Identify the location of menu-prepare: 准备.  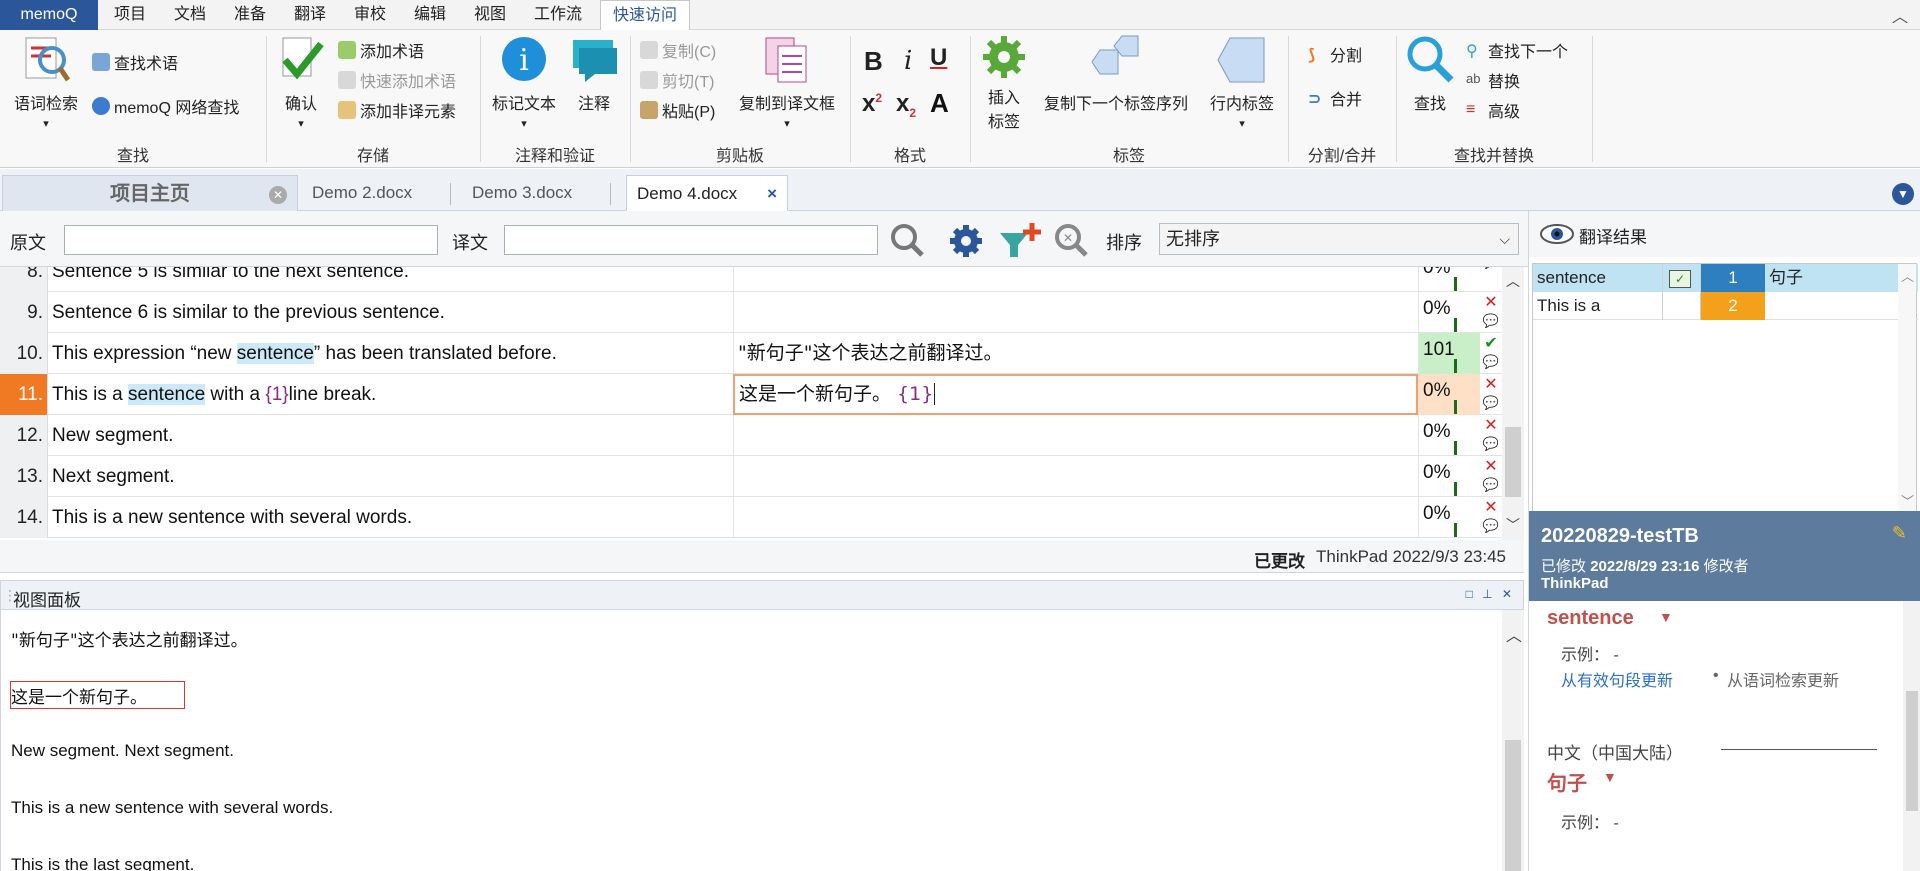
(250, 15).